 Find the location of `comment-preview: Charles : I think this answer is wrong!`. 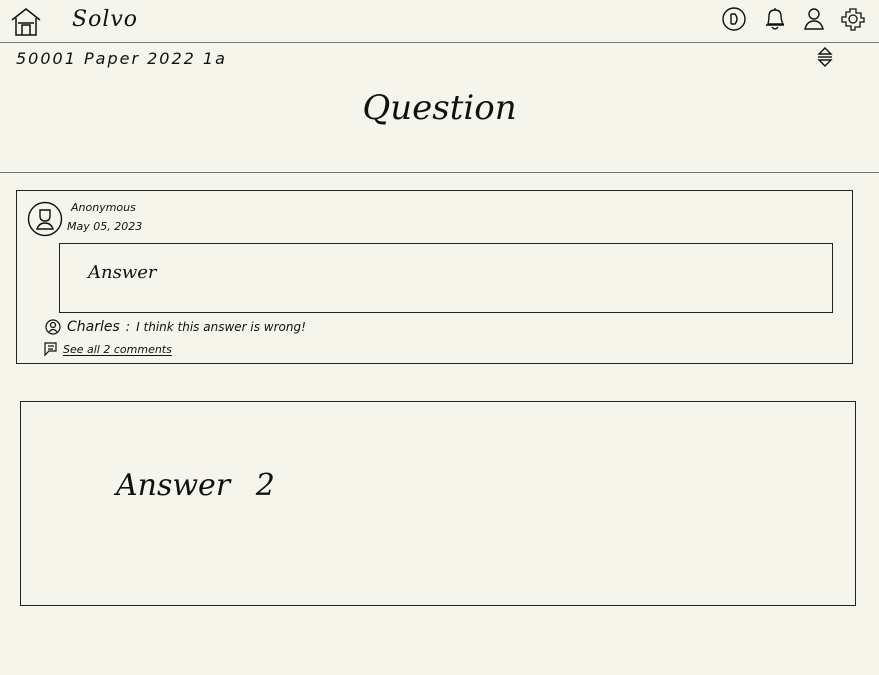

comment-preview: Charles : I think this answer is wrong! is located at coordinates (175, 327).